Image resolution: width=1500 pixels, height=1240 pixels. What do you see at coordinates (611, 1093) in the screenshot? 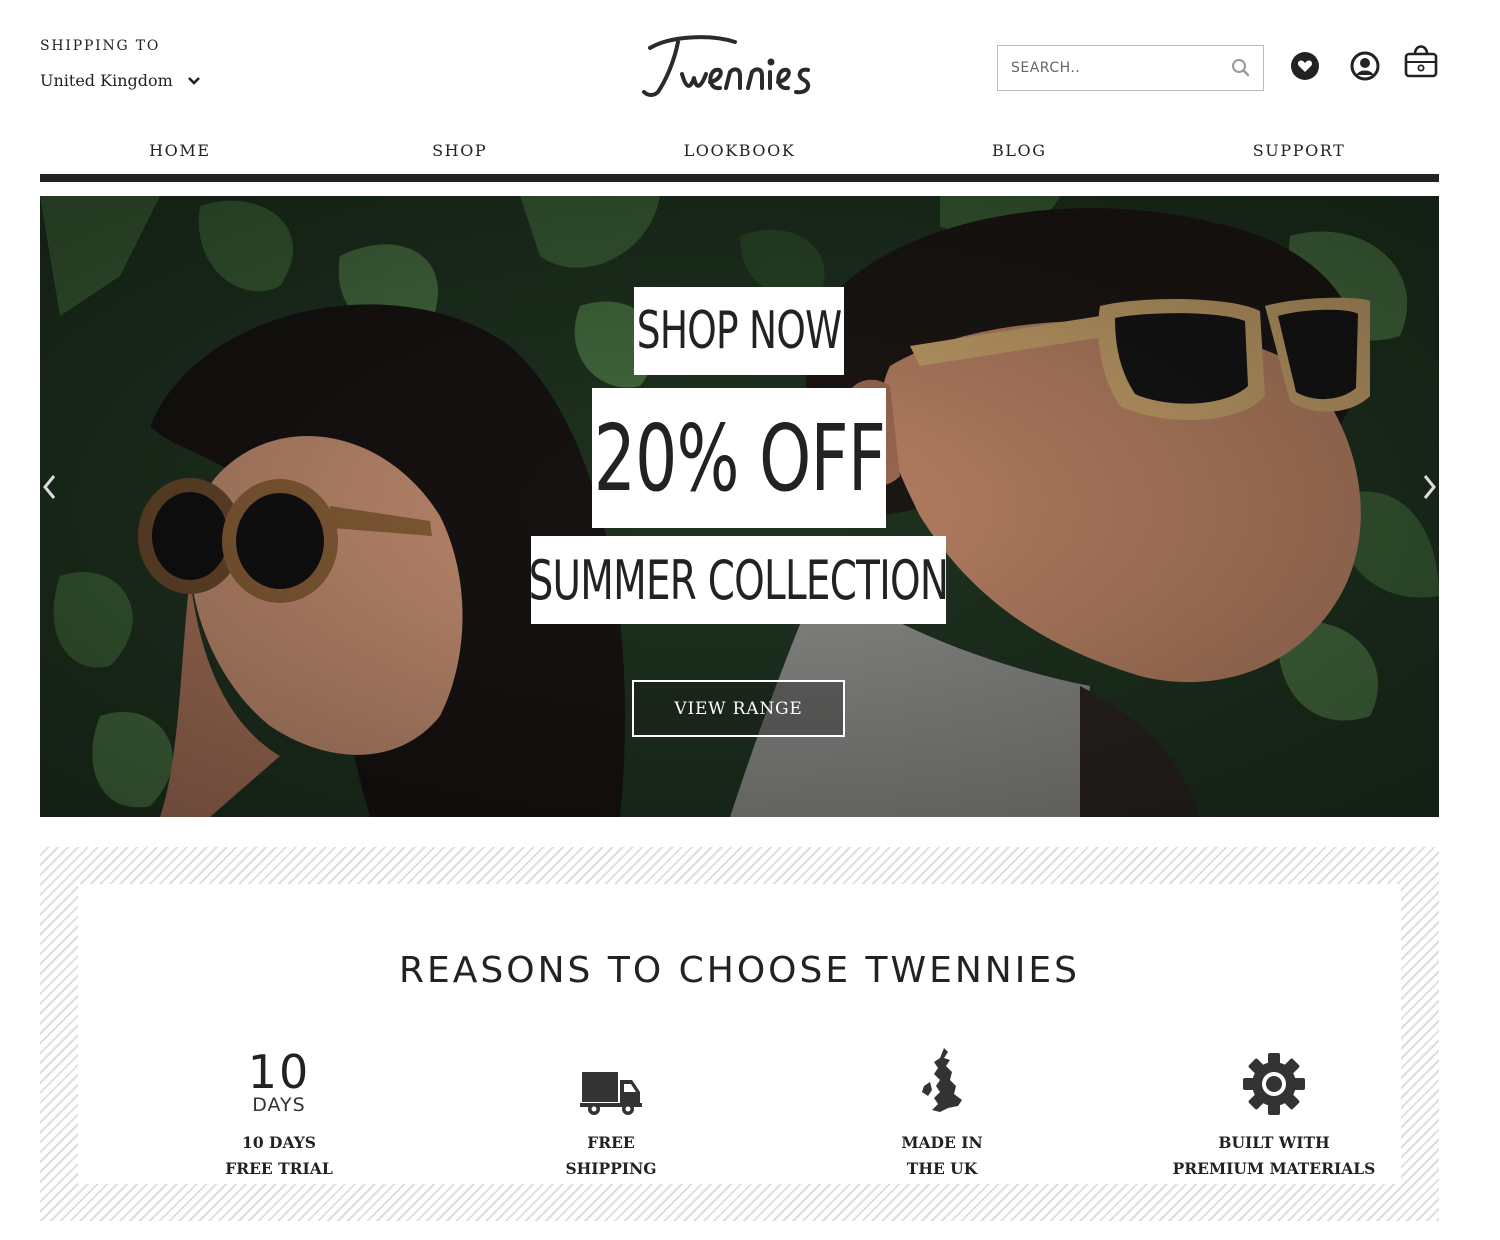
I see `truck-icon` at bounding box center [611, 1093].